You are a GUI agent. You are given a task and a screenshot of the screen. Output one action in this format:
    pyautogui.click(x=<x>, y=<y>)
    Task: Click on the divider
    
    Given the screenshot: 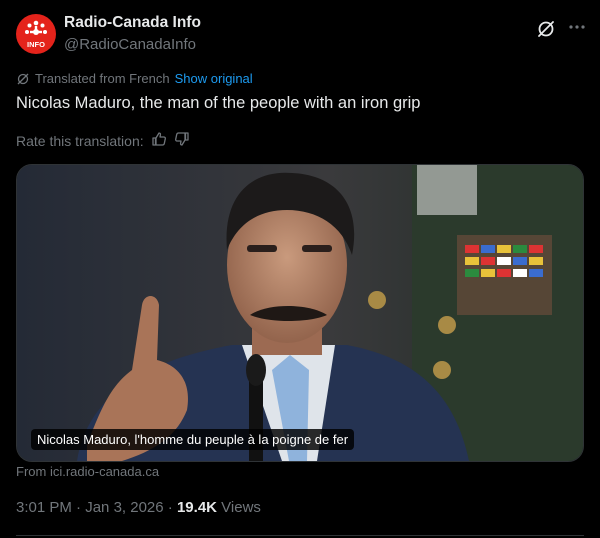 What is the action you would take?
    pyautogui.click(x=300, y=535)
    